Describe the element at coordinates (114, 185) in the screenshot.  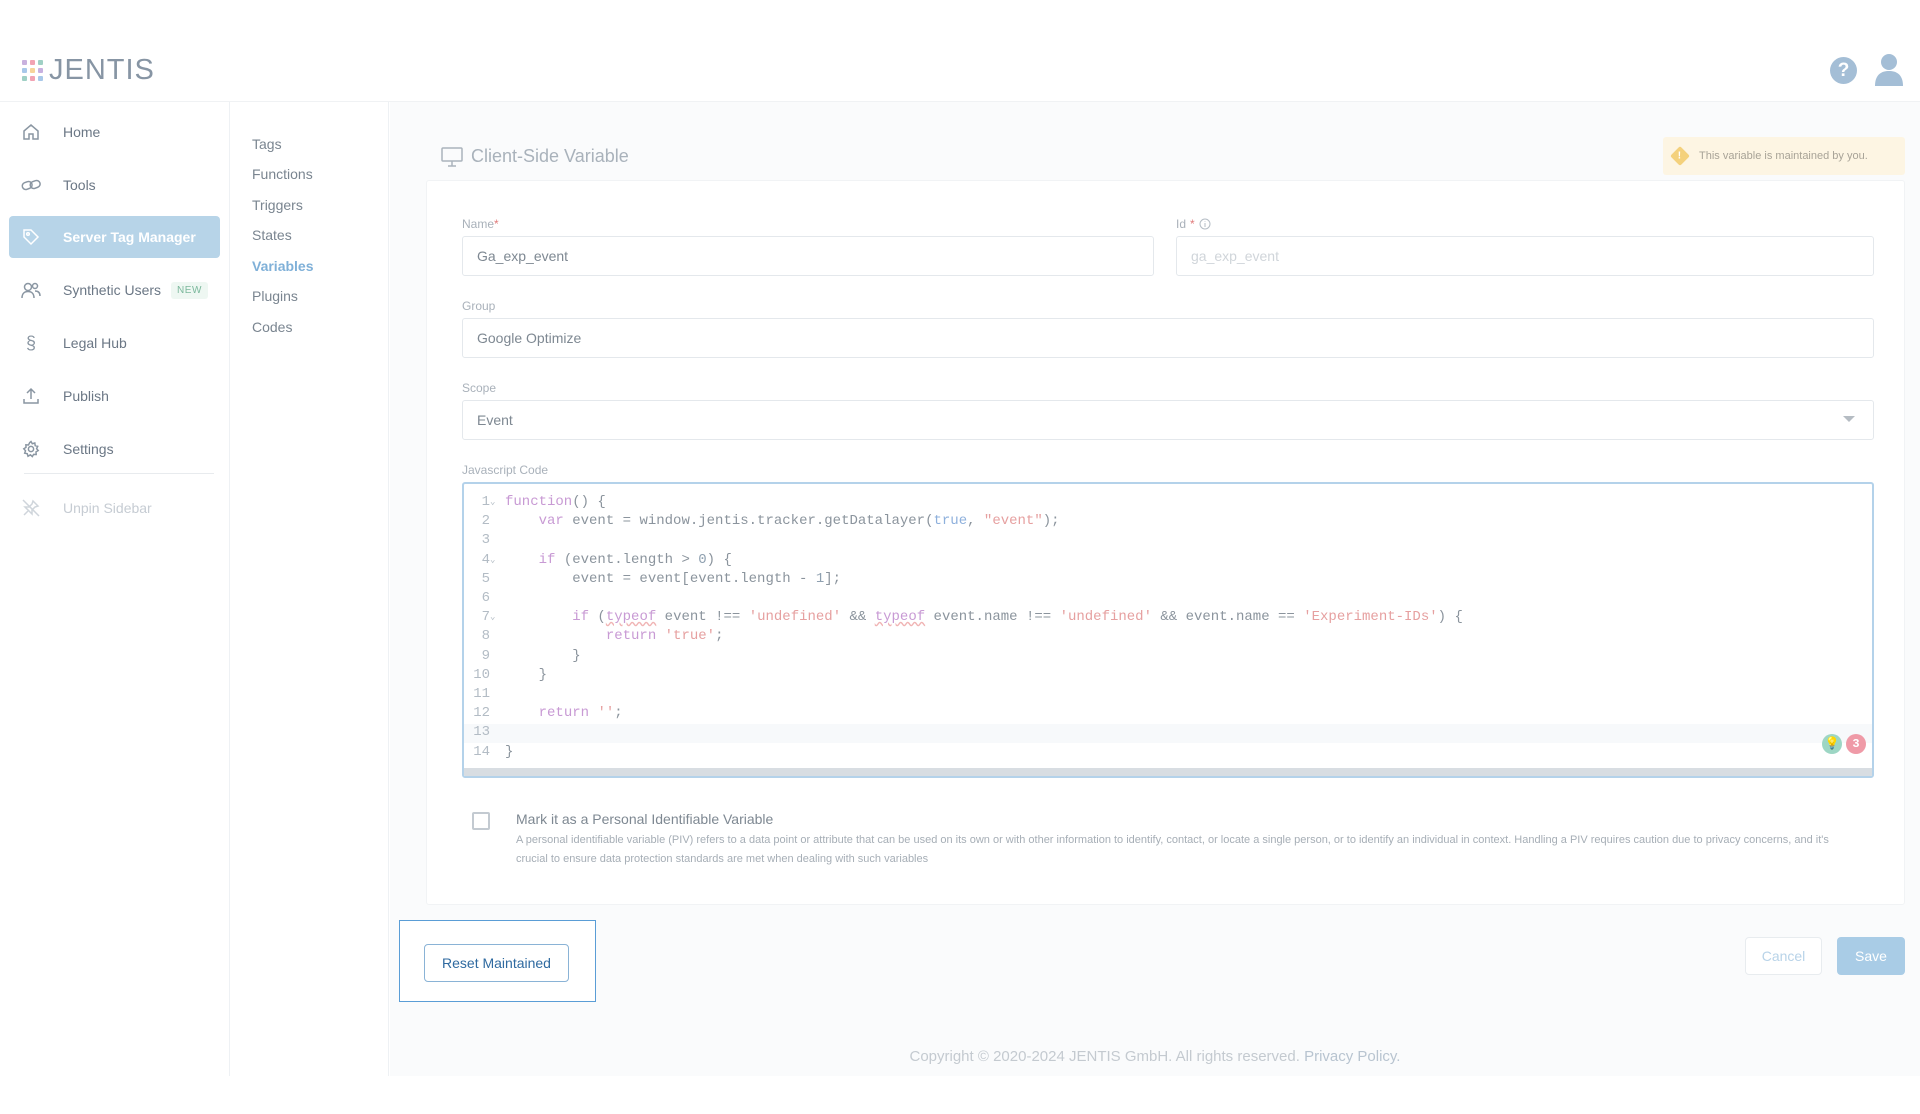
I see `sidebar-item-tools: Tools` at that location.